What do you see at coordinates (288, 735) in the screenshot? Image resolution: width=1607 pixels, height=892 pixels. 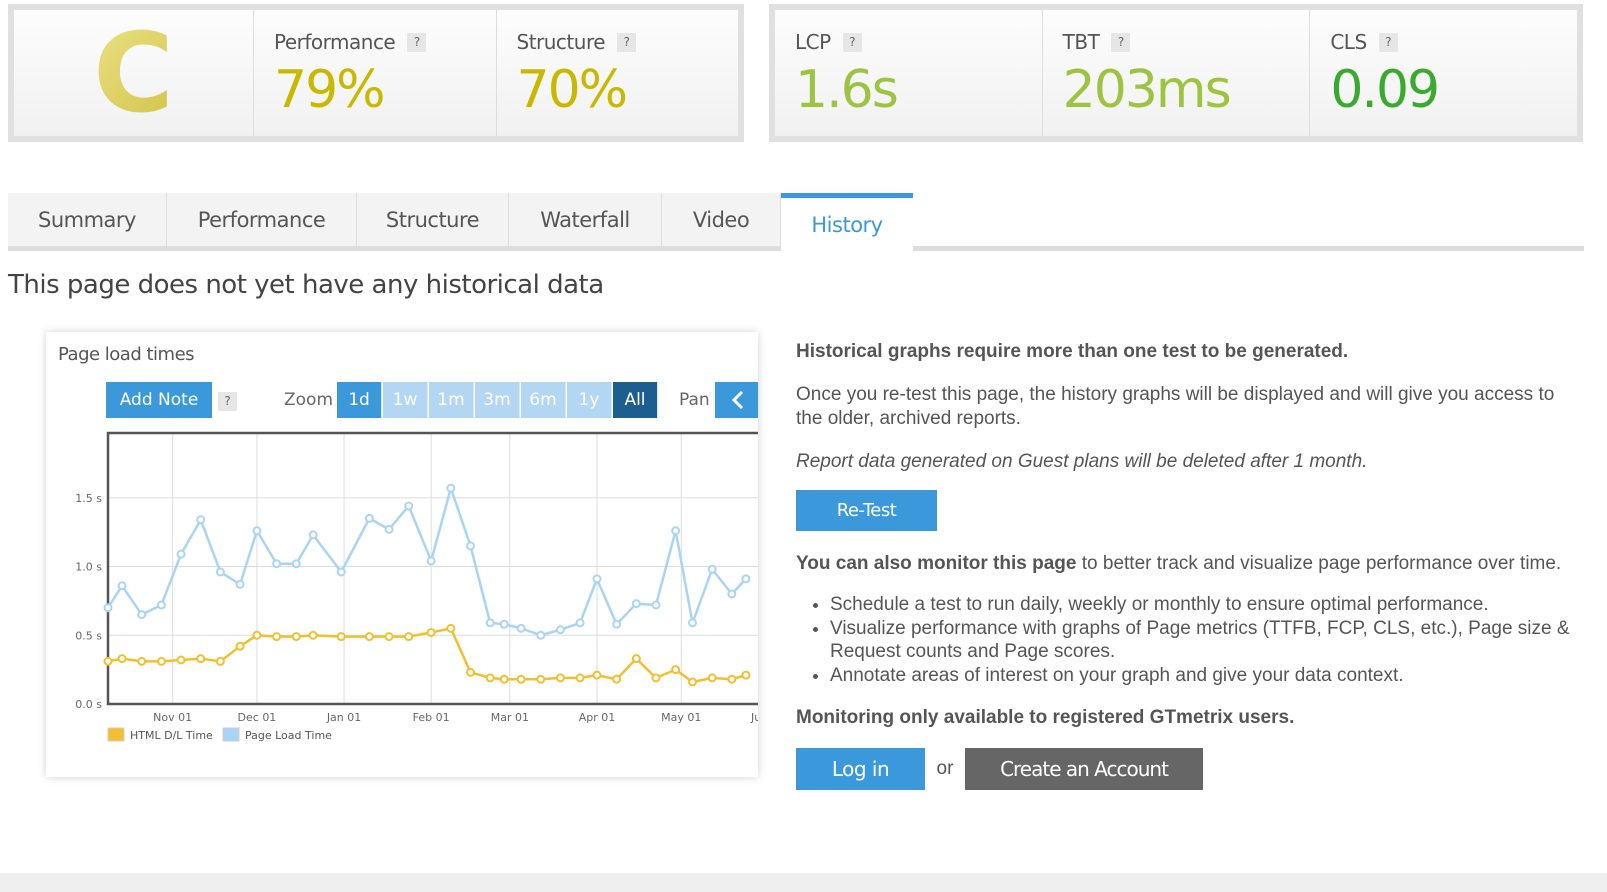 I see `legend-label: Page Load Time` at bounding box center [288, 735].